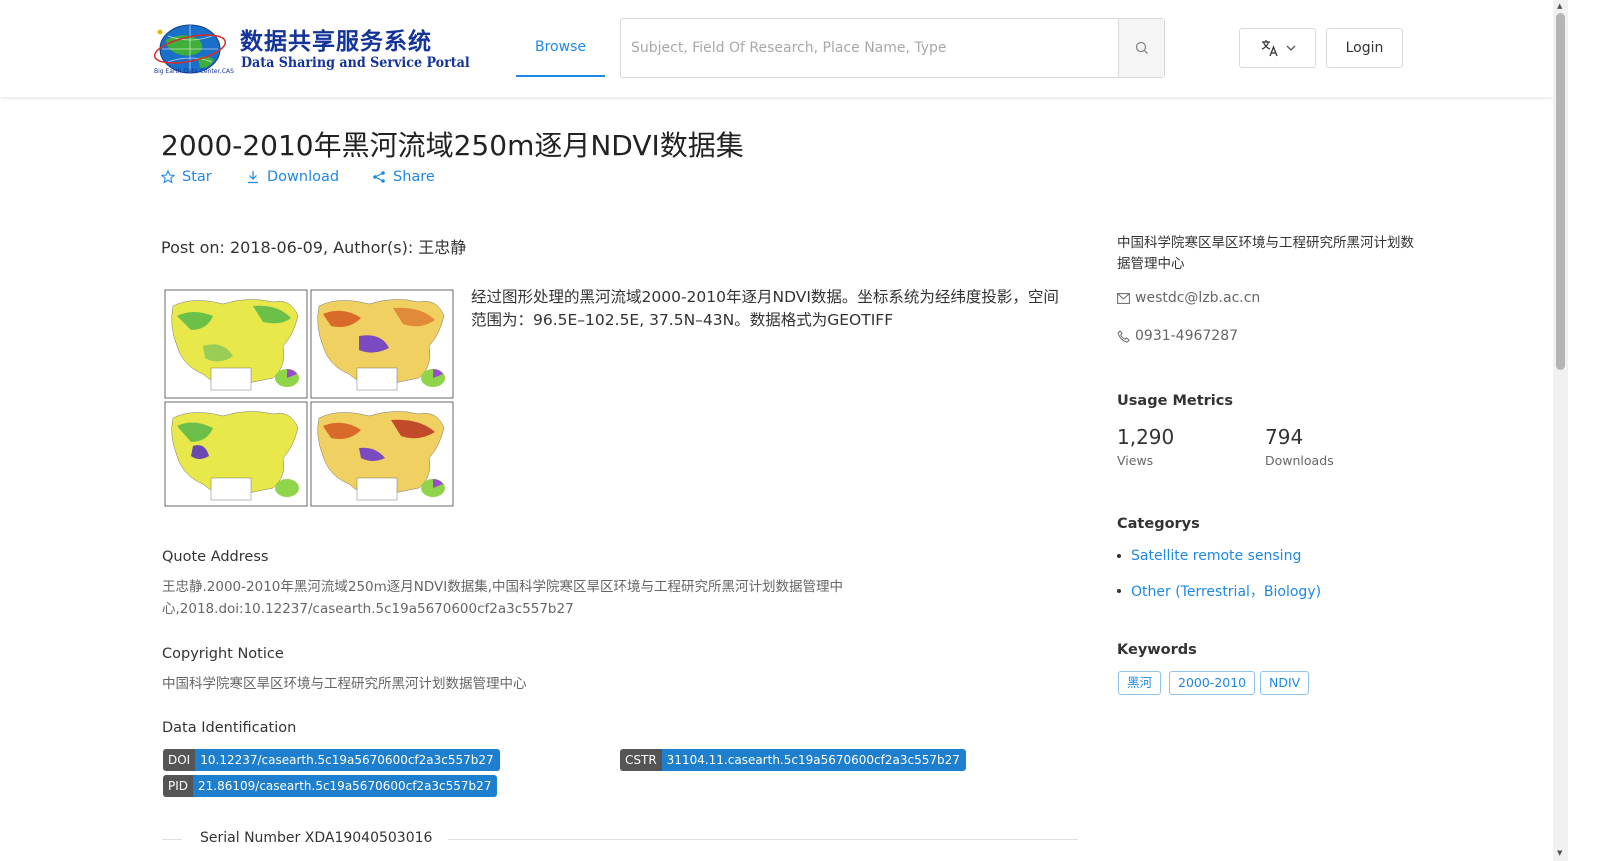 Image resolution: width=1600 pixels, height=861 pixels. I want to click on divider-right, so click(763, 839).